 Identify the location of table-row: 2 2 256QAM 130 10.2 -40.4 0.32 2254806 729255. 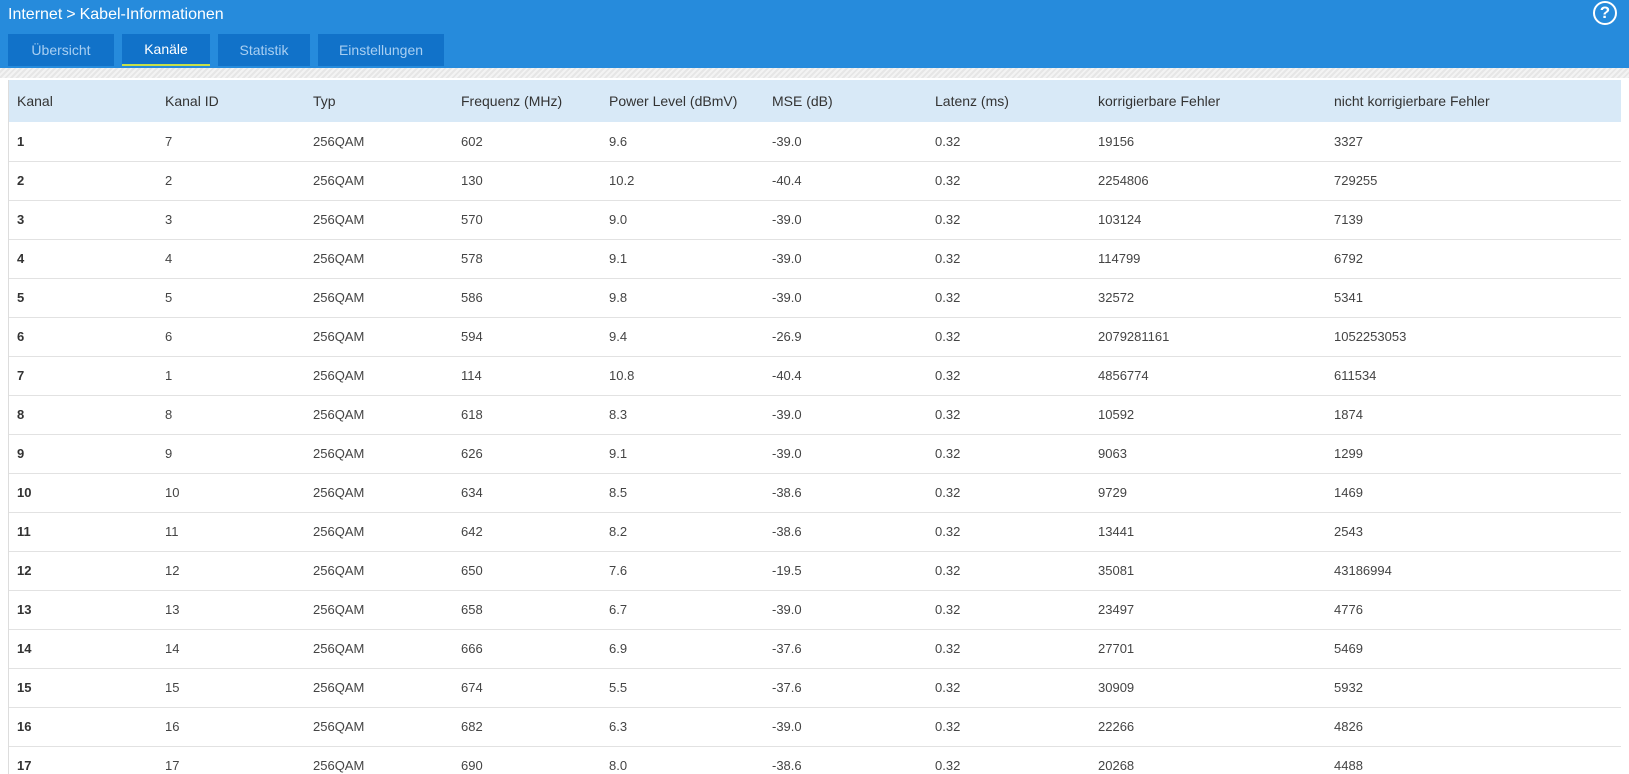
(815, 181).